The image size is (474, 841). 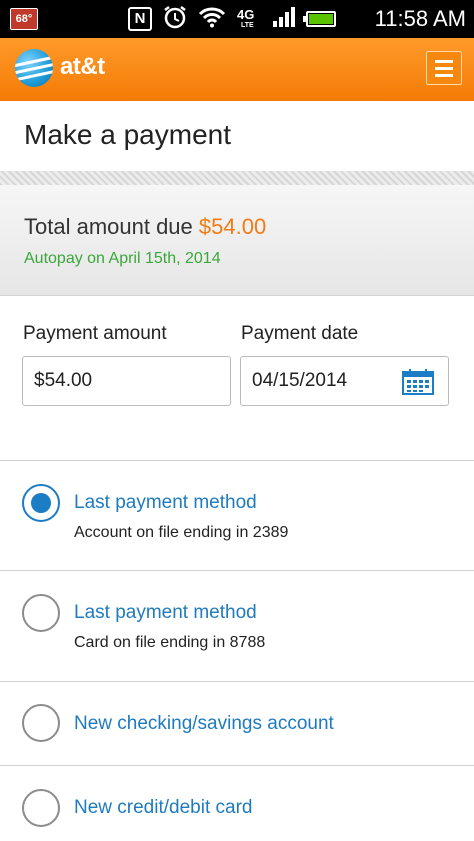 I want to click on total-due-label: Total amount due, so click(x=108, y=226).